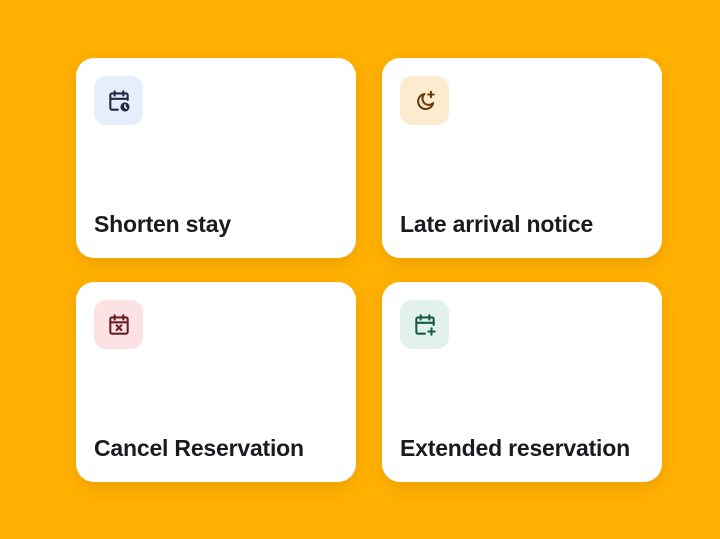  Describe the element at coordinates (522, 382) in the screenshot. I see `extended-reservation-card: Extended reservation` at that location.